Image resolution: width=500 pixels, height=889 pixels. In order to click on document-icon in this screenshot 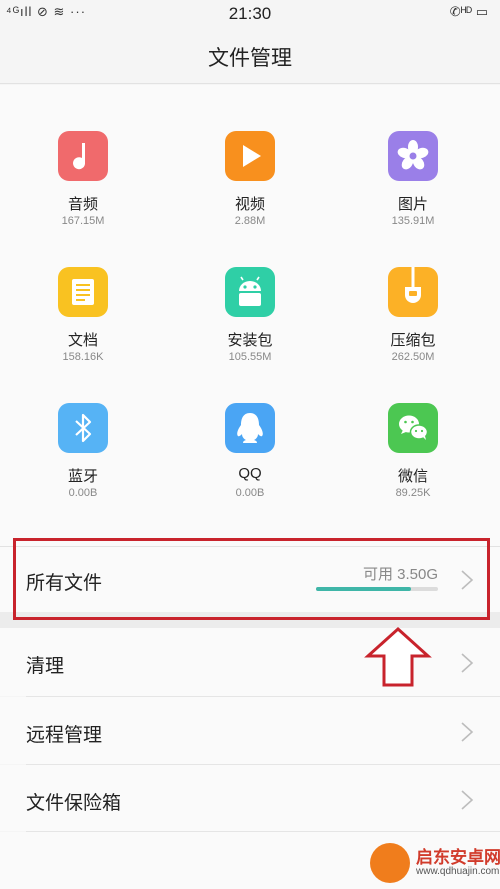, I will do `click(83, 292)`.